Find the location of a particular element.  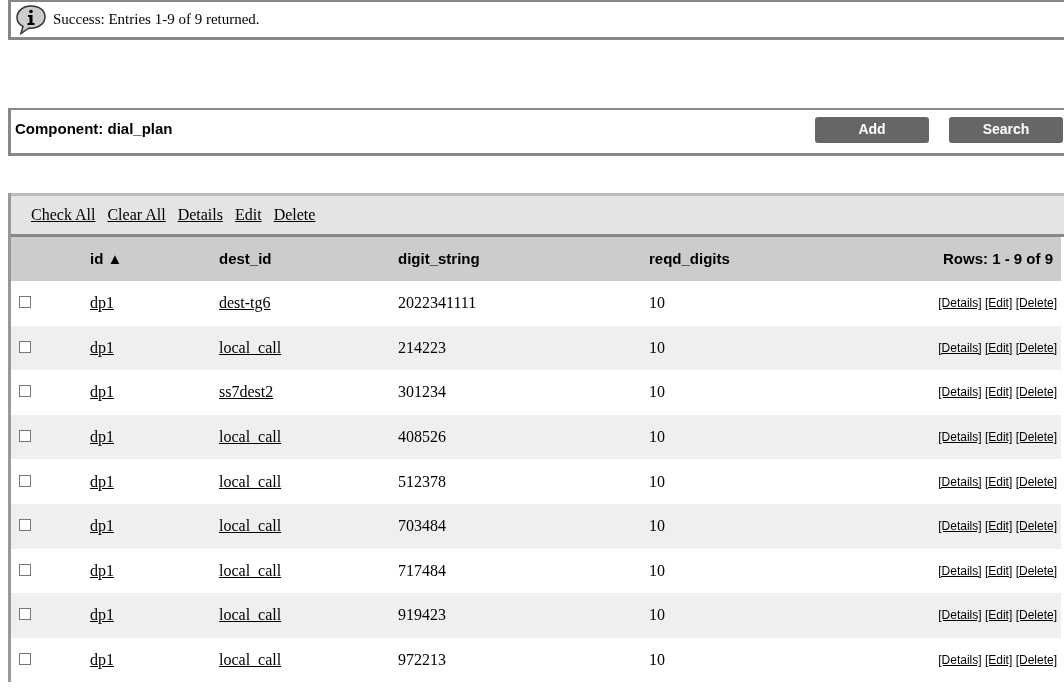

table-cell: 214223 is located at coordinates (422, 347).